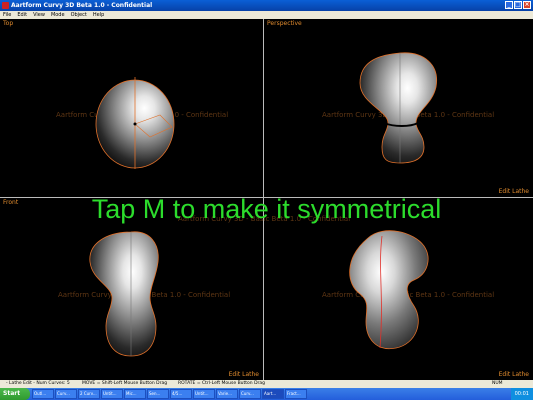  I want to click on status-mode: - Lathe Edit - Num Curves: 5, so click(38, 383).